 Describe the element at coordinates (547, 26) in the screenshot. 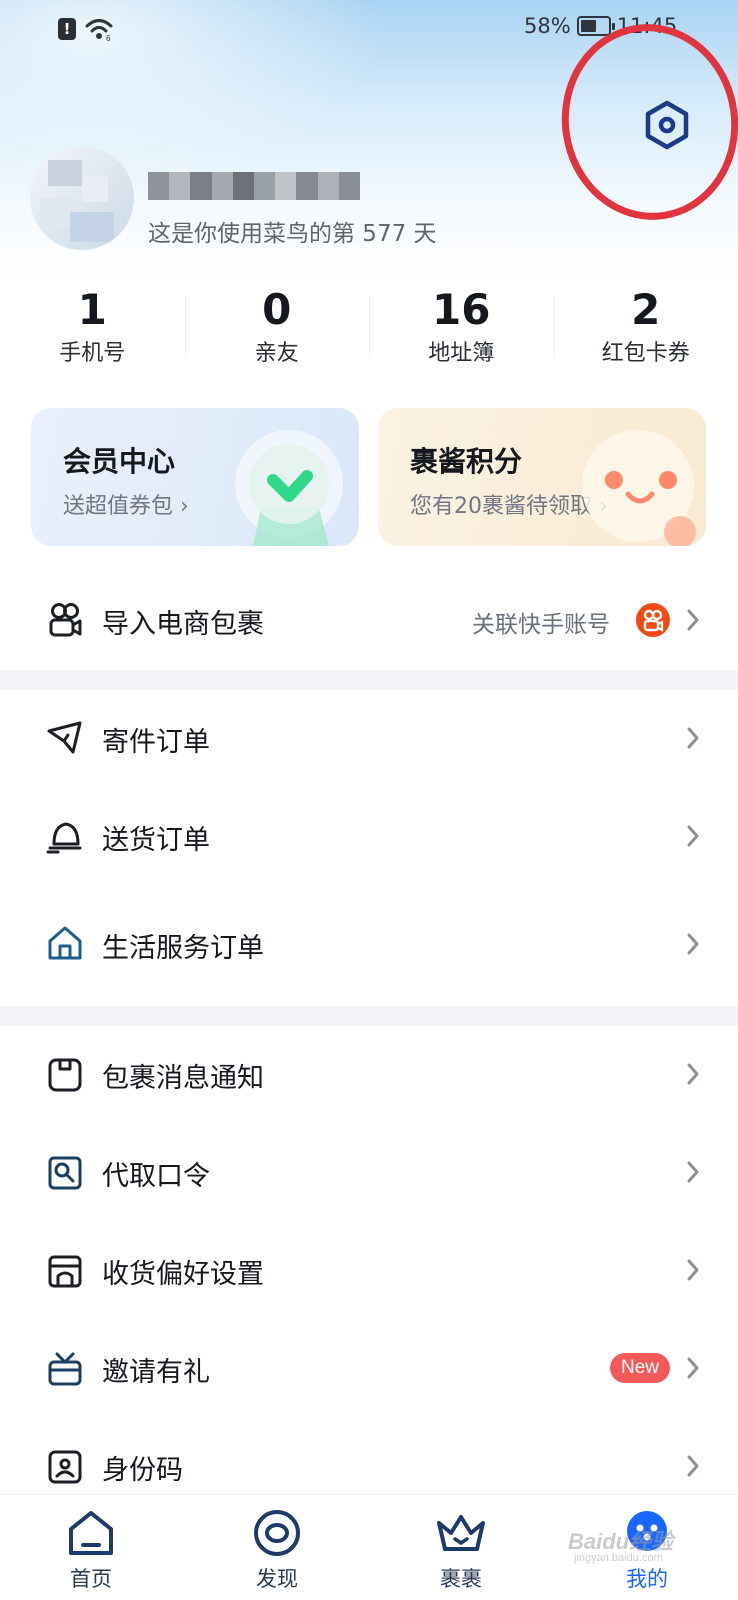

I see `battery-percent: 58%` at that location.